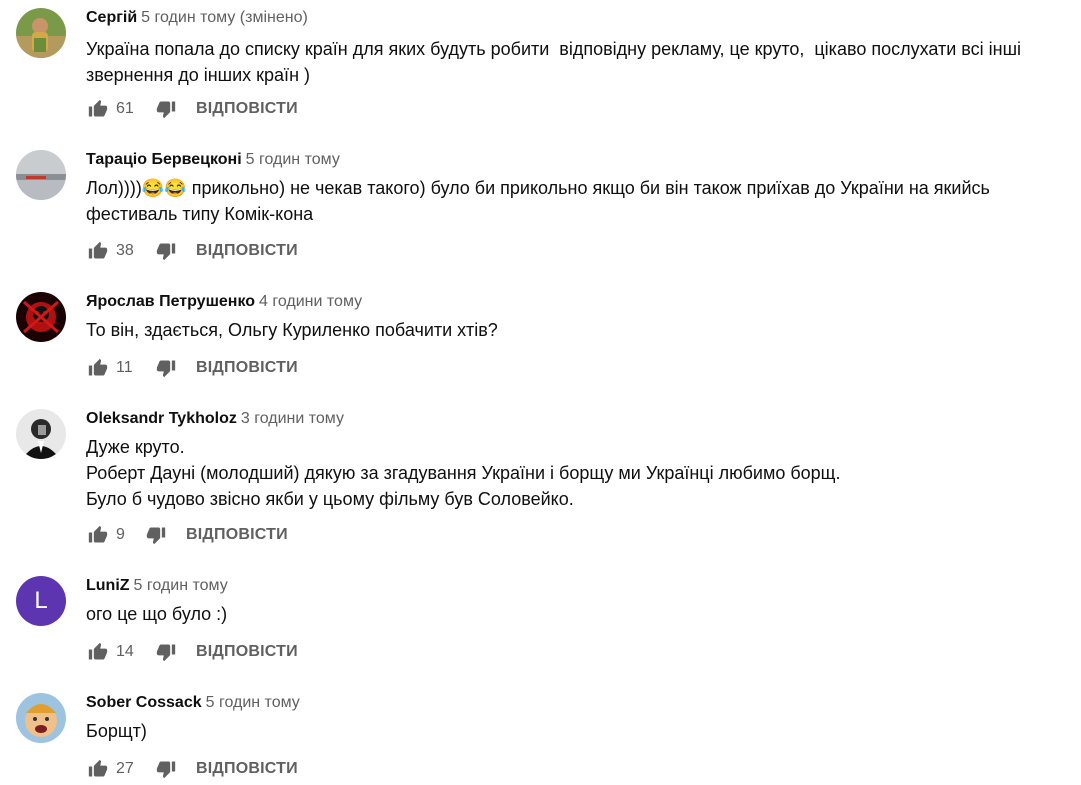 The height and width of the screenshot is (785, 1081). What do you see at coordinates (125, 250) in the screenshot?
I see `like-count: 38` at bounding box center [125, 250].